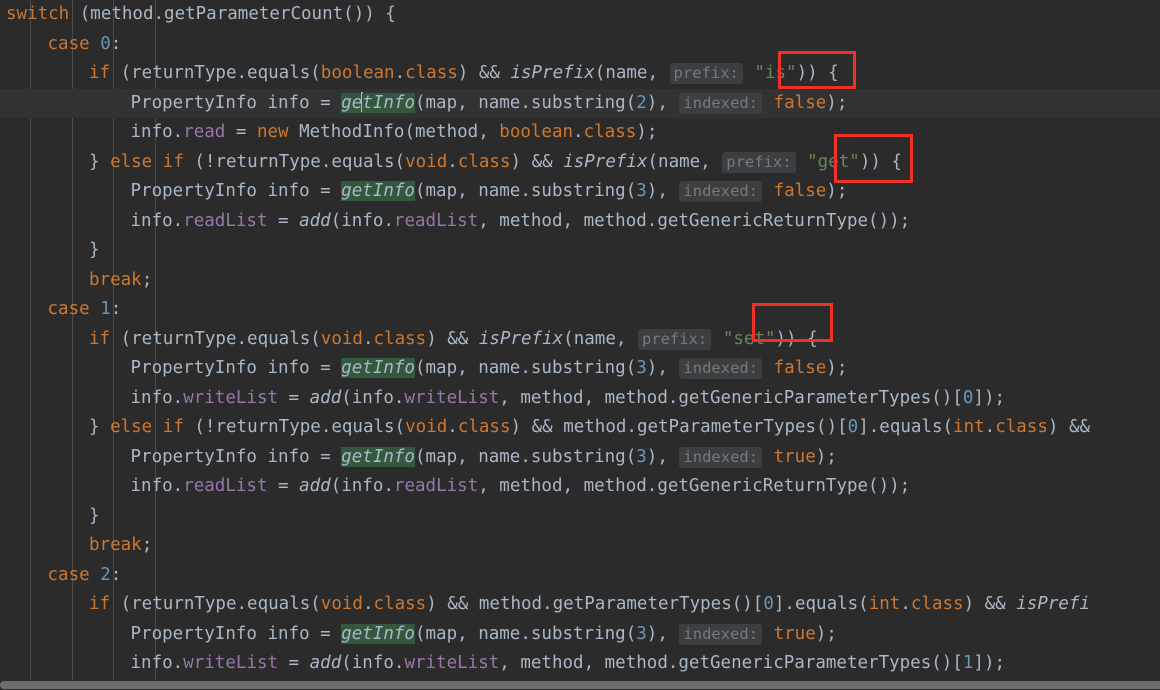 Image resolution: width=1160 pixels, height=690 pixels. What do you see at coordinates (147, 545) in the screenshot?
I see `code-token: ;` at bounding box center [147, 545].